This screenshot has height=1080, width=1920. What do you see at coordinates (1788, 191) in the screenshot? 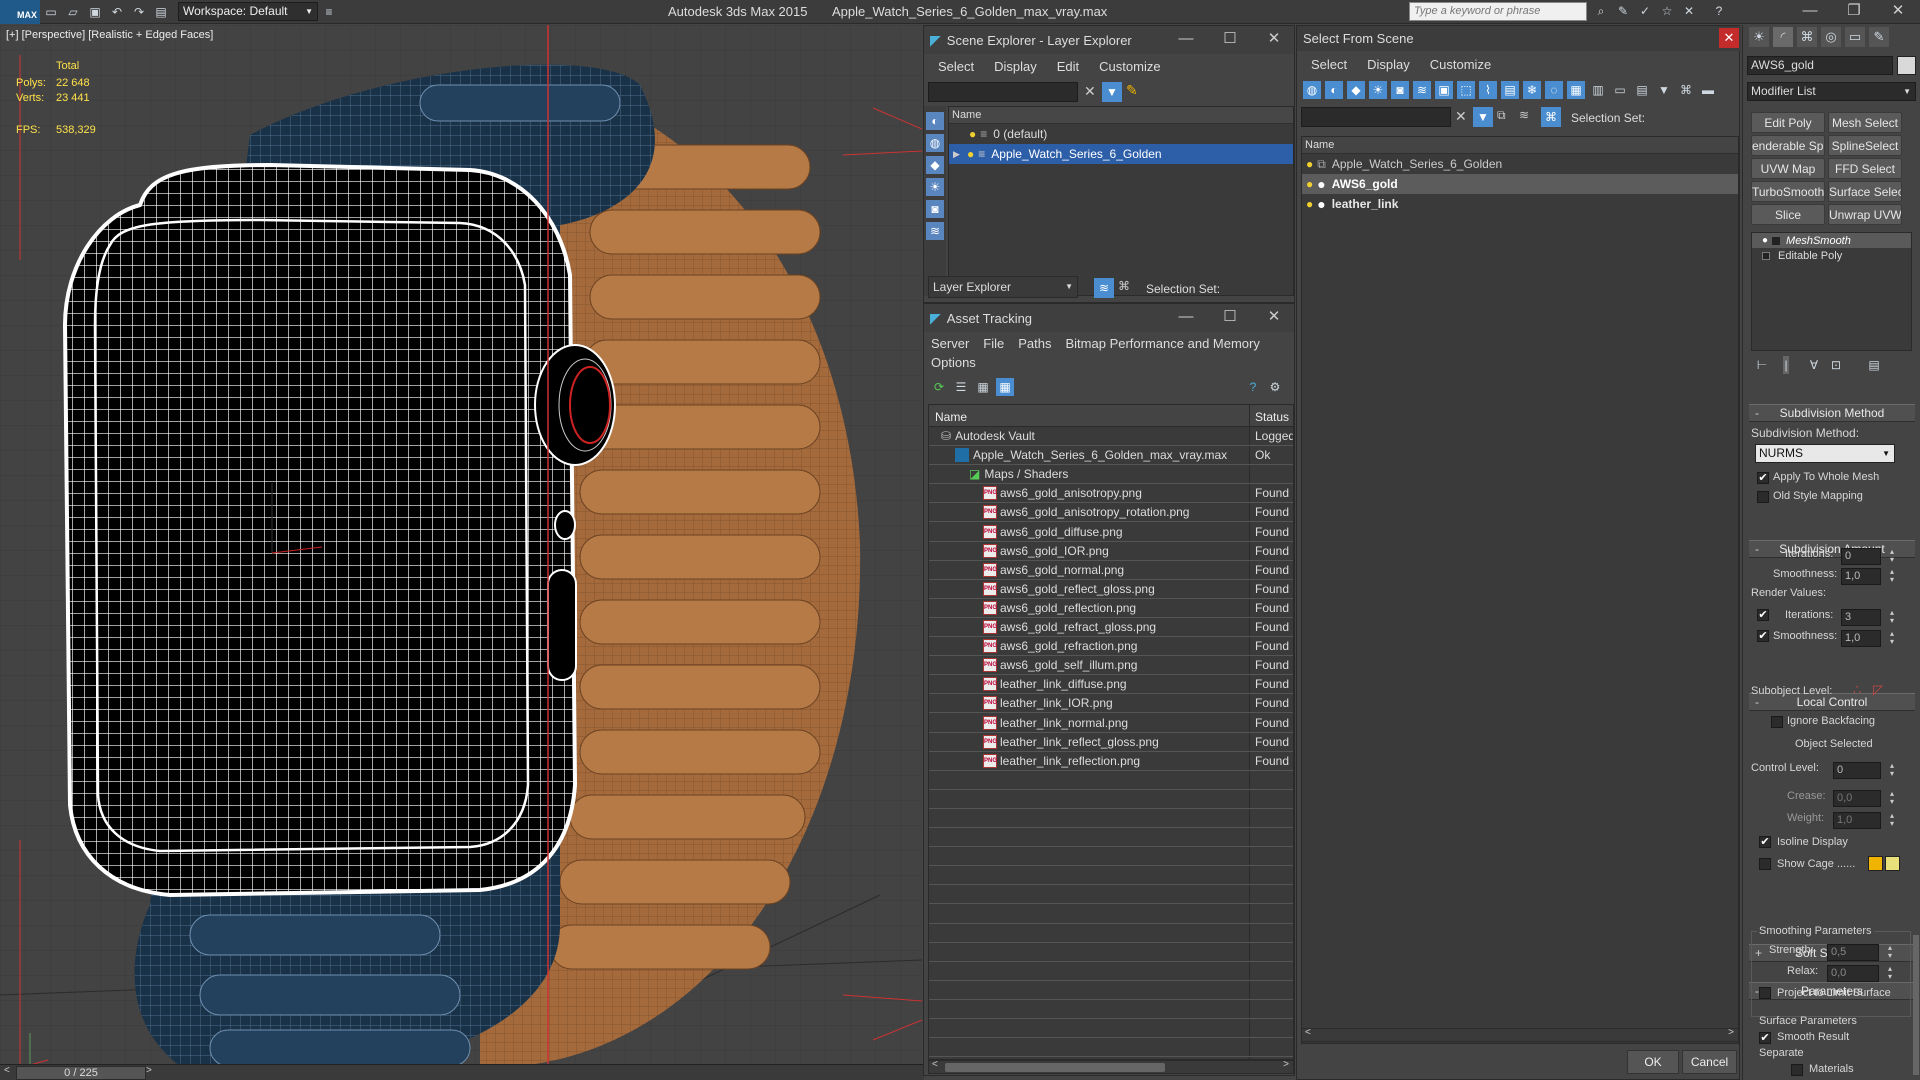
I see `modifier-button: TurboSmooth` at bounding box center [1788, 191].